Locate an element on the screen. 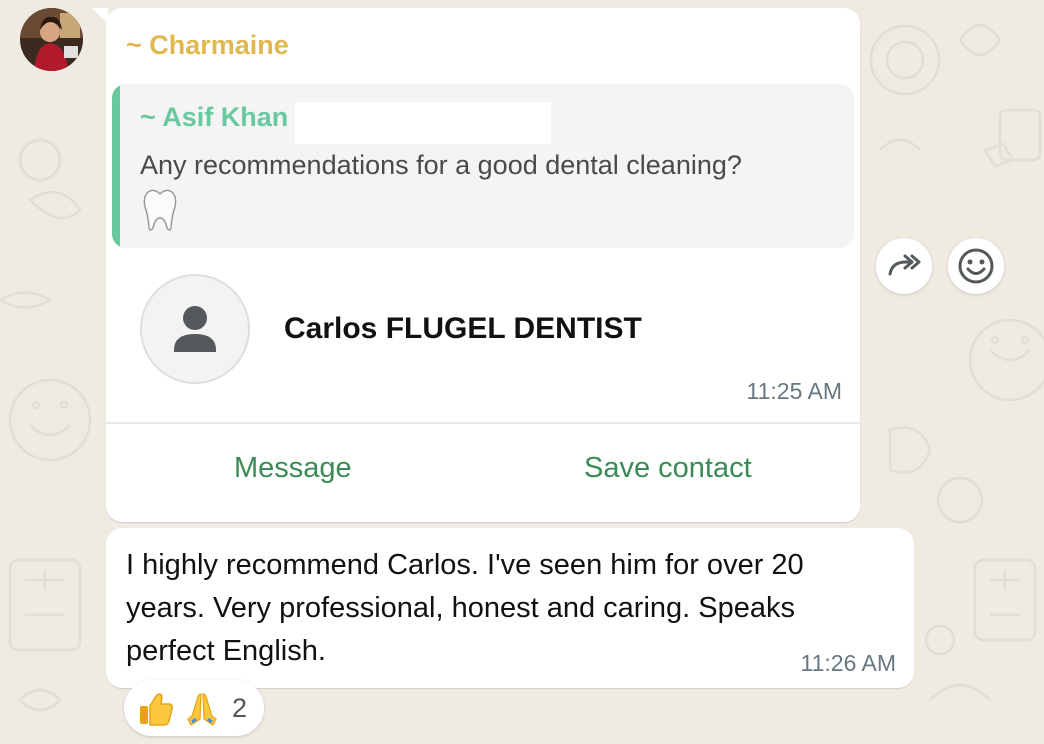  contact-avatar is located at coordinates (195, 329).